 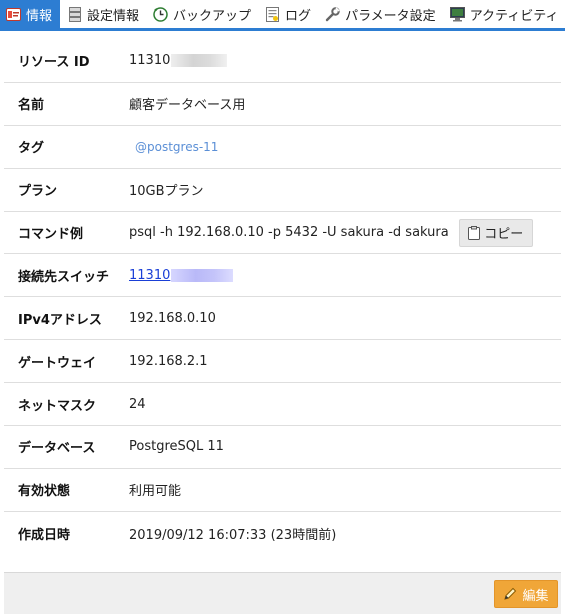 I want to click on server-stack-icon, so click(x=74, y=14).